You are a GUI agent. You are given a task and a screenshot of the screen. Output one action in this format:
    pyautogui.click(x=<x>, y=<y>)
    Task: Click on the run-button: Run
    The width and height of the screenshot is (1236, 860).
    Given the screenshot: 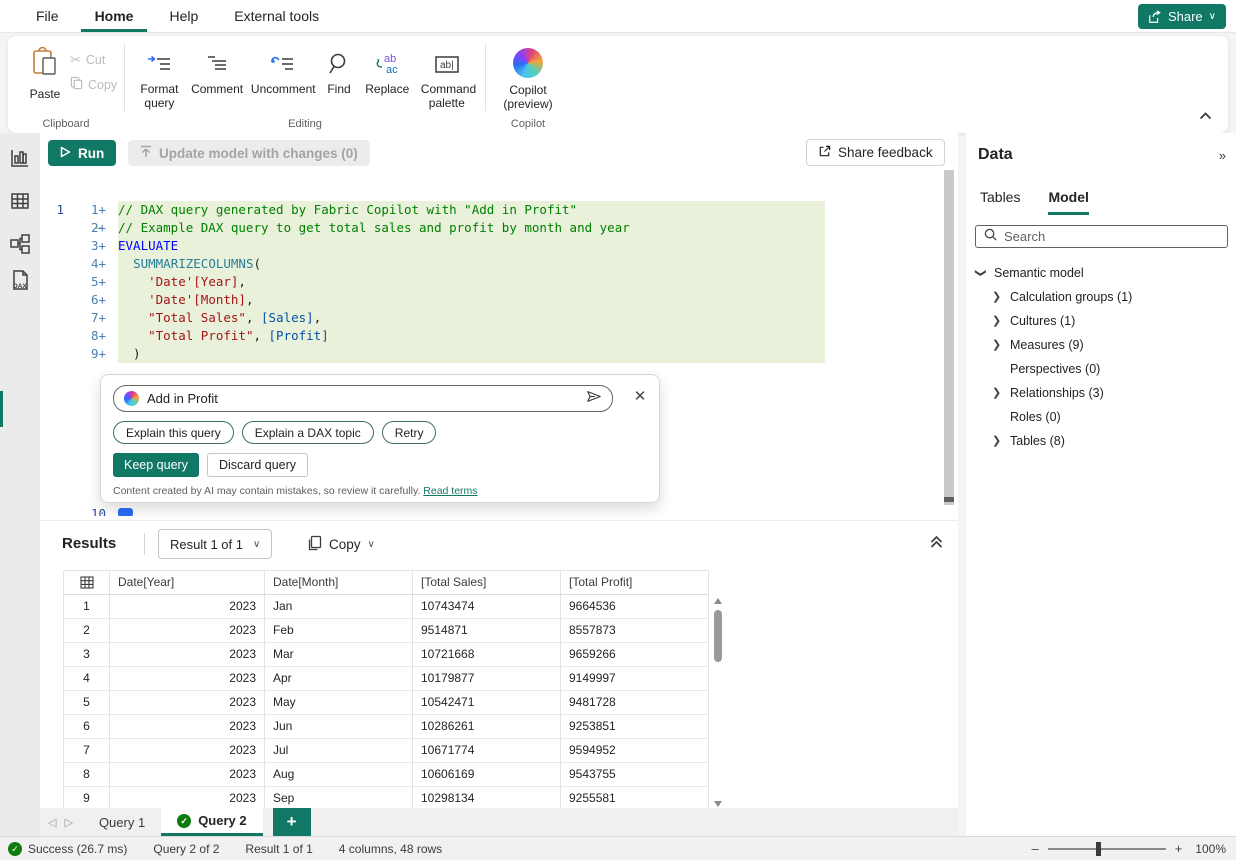 What is the action you would take?
    pyautogui.click(x=82, y=153)
    